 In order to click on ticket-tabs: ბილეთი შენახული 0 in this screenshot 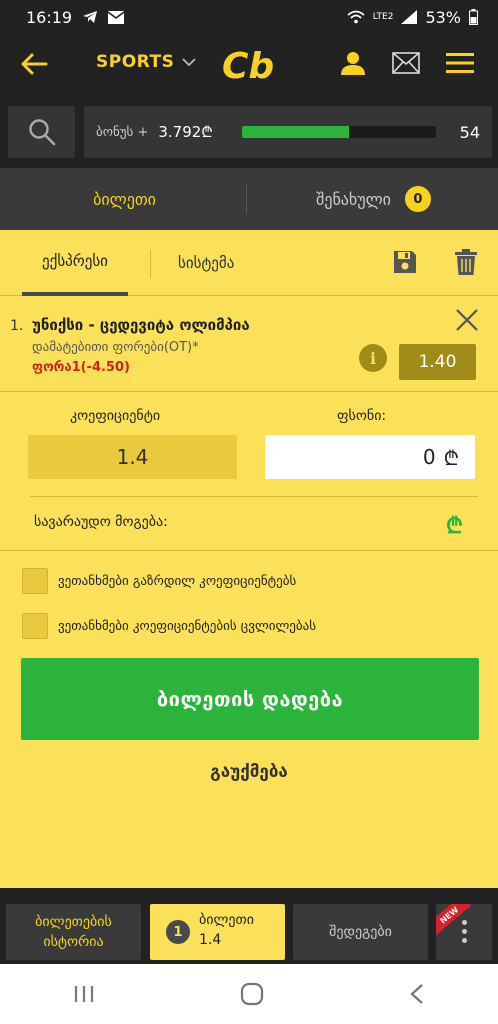, I will do `click(249, 199)`.